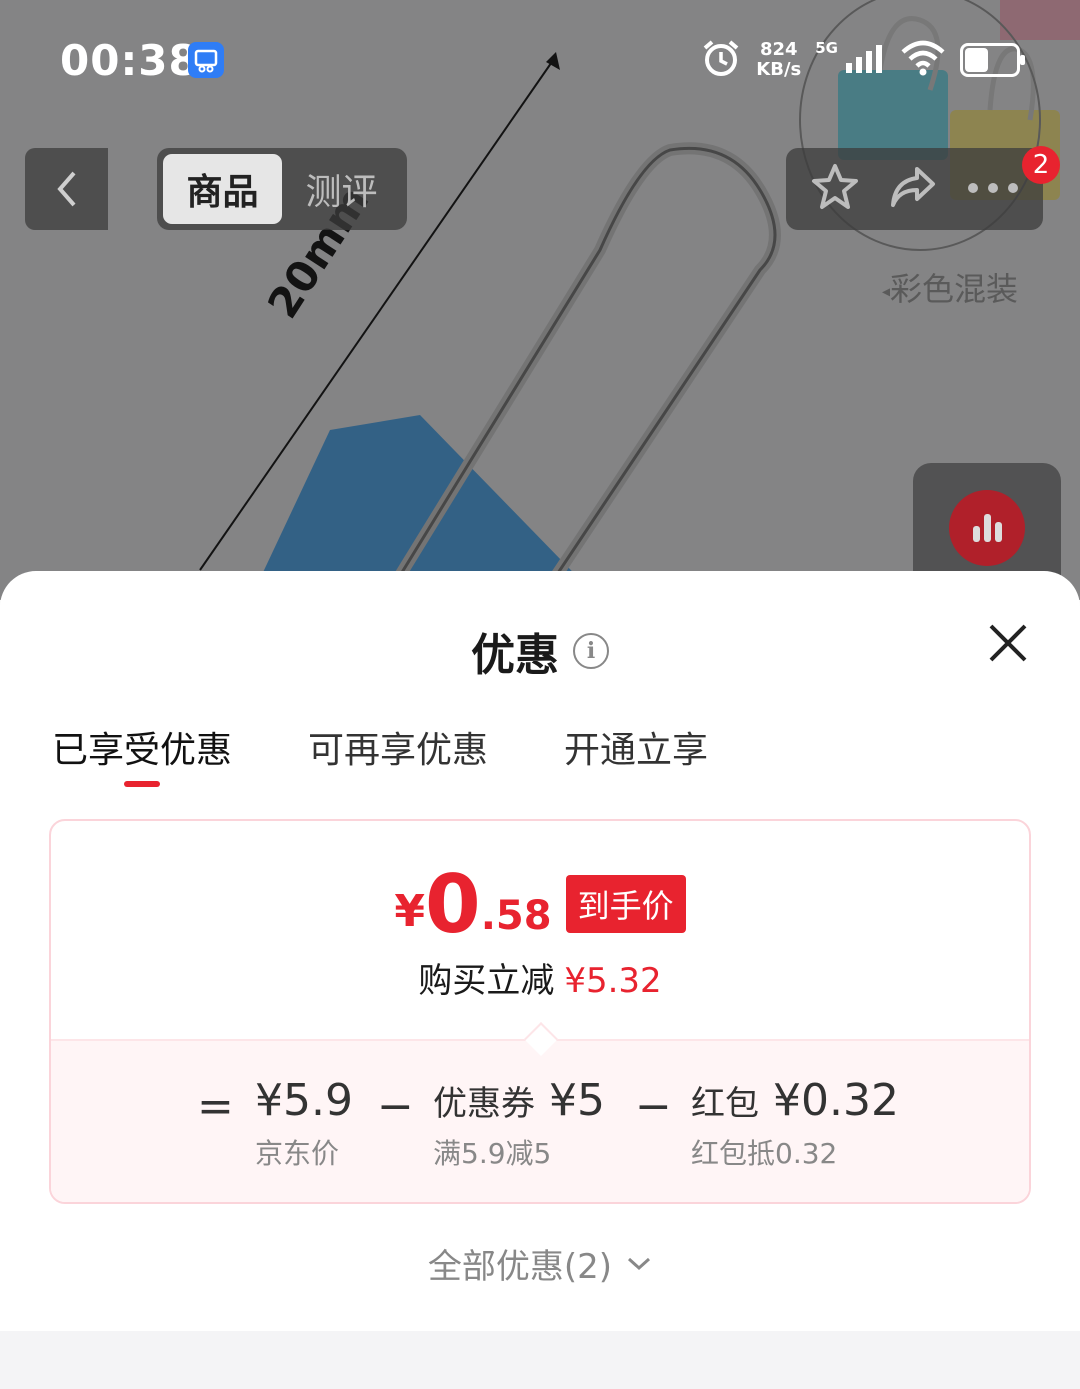  Describe the element at coordinates (779, 59) in the screenshot. I see `net-speed: 824 KB/s` at that location.